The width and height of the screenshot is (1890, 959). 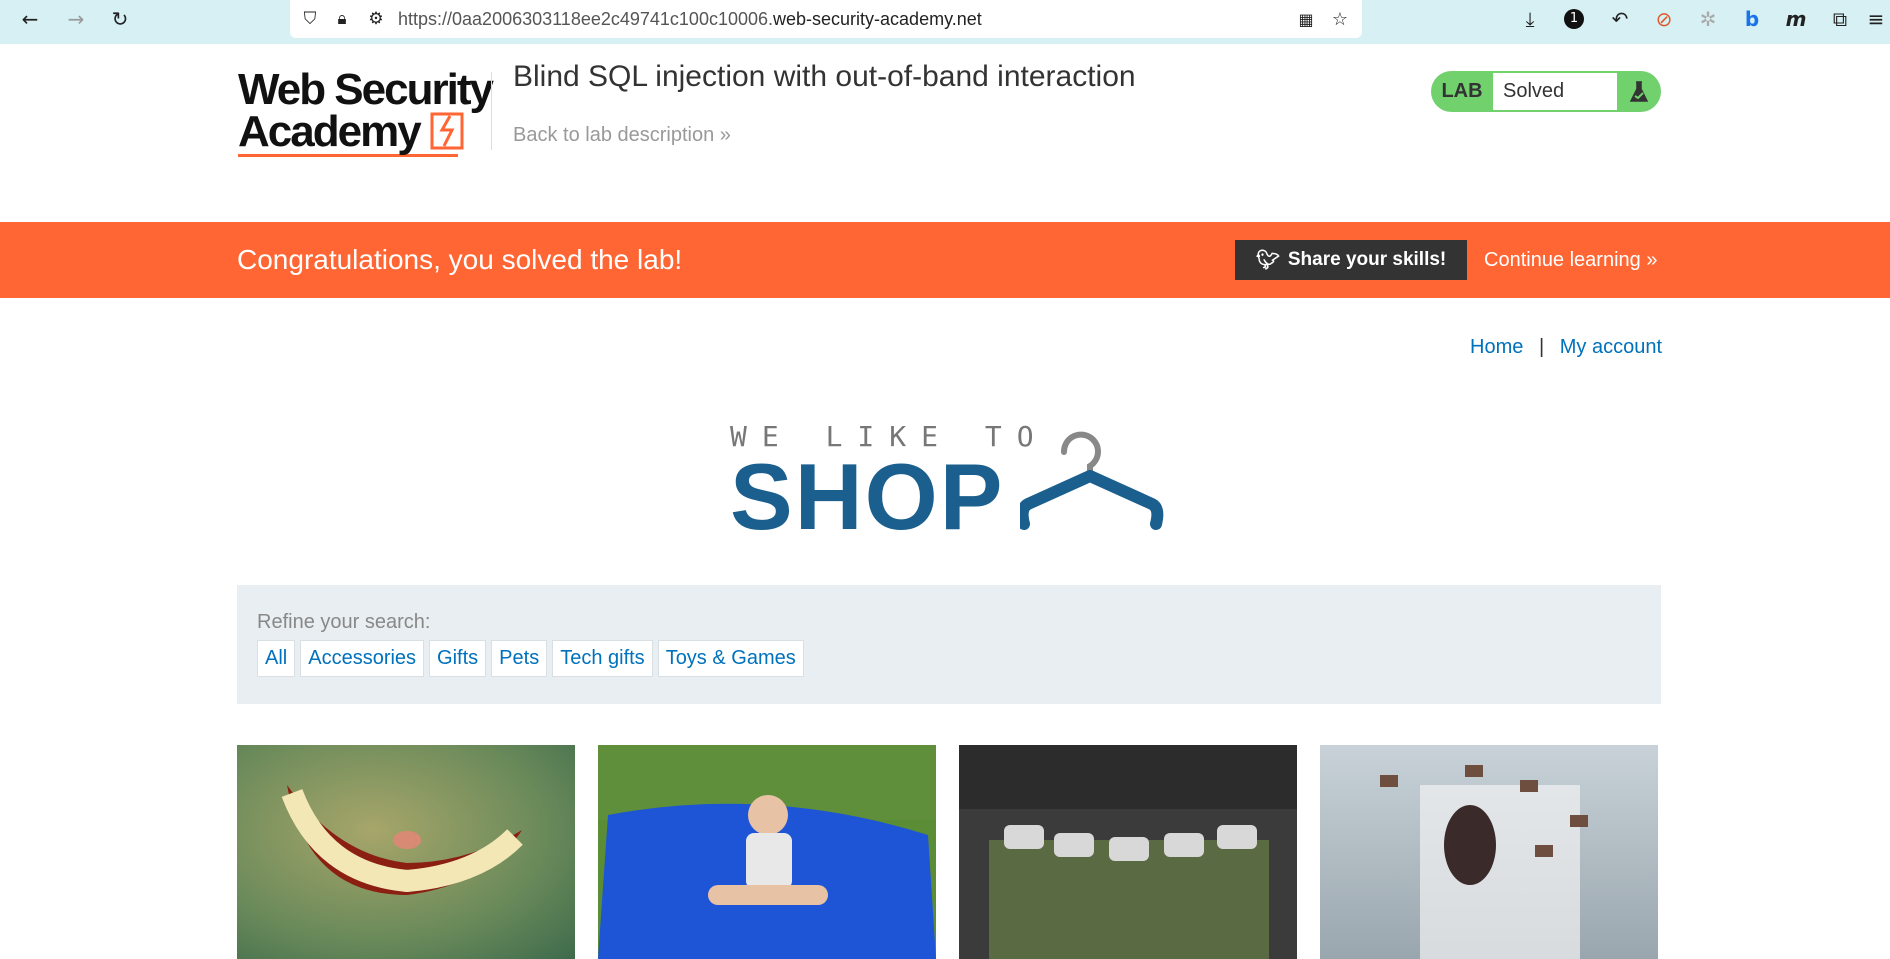 What do you see at coordinates (1367, 259) in the screenshot?
I see `share-skills-label: Share your skills!` at bounding box center [1367, 259].